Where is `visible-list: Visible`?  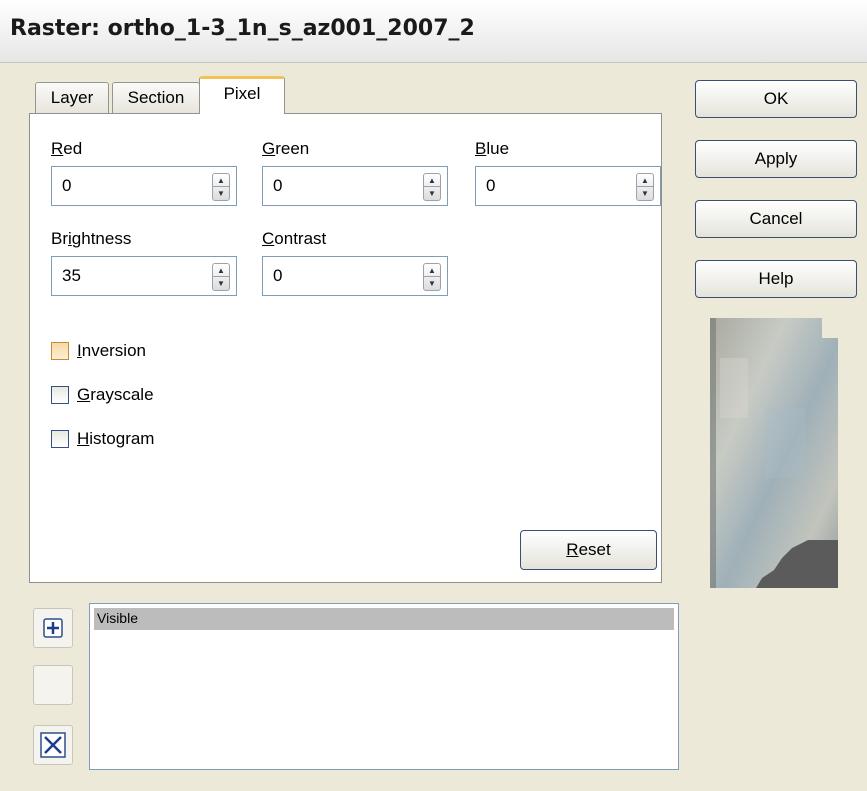
visible-list: Visible is located at coordinates (384, 686).